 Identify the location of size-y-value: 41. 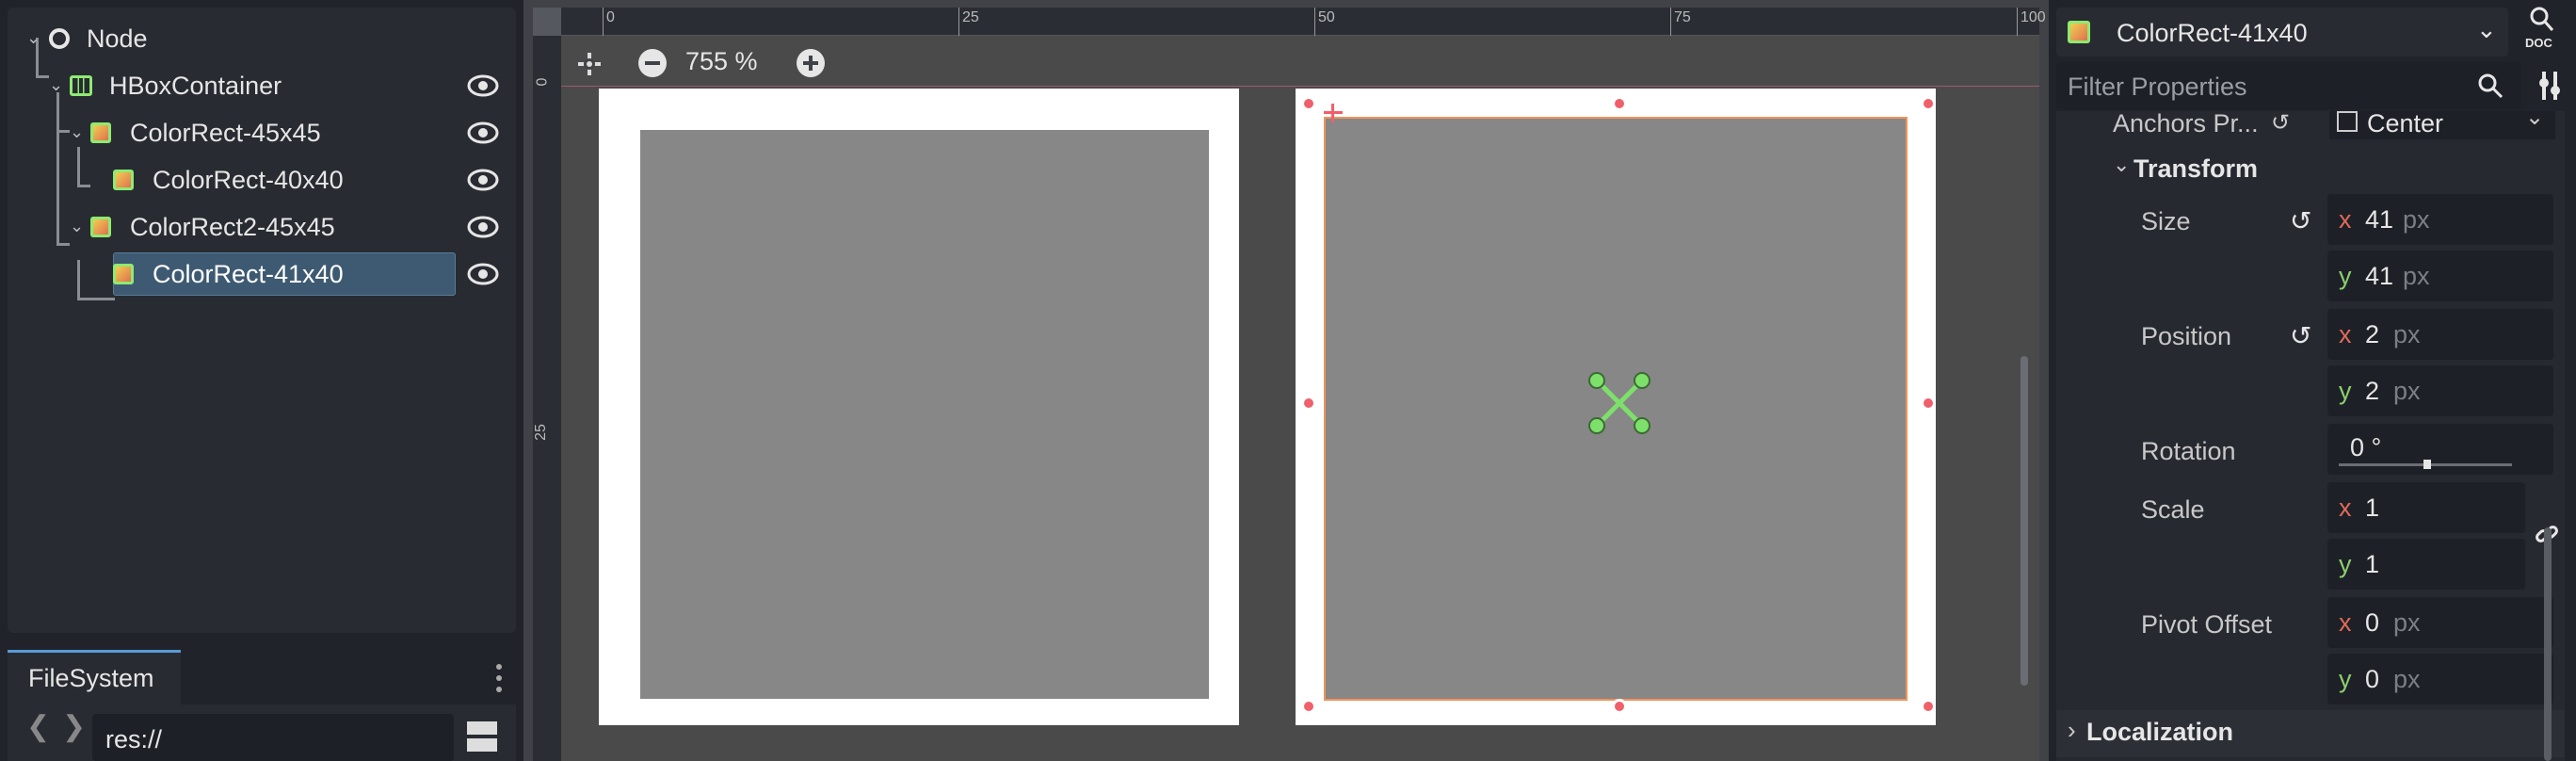
(2379, 276).